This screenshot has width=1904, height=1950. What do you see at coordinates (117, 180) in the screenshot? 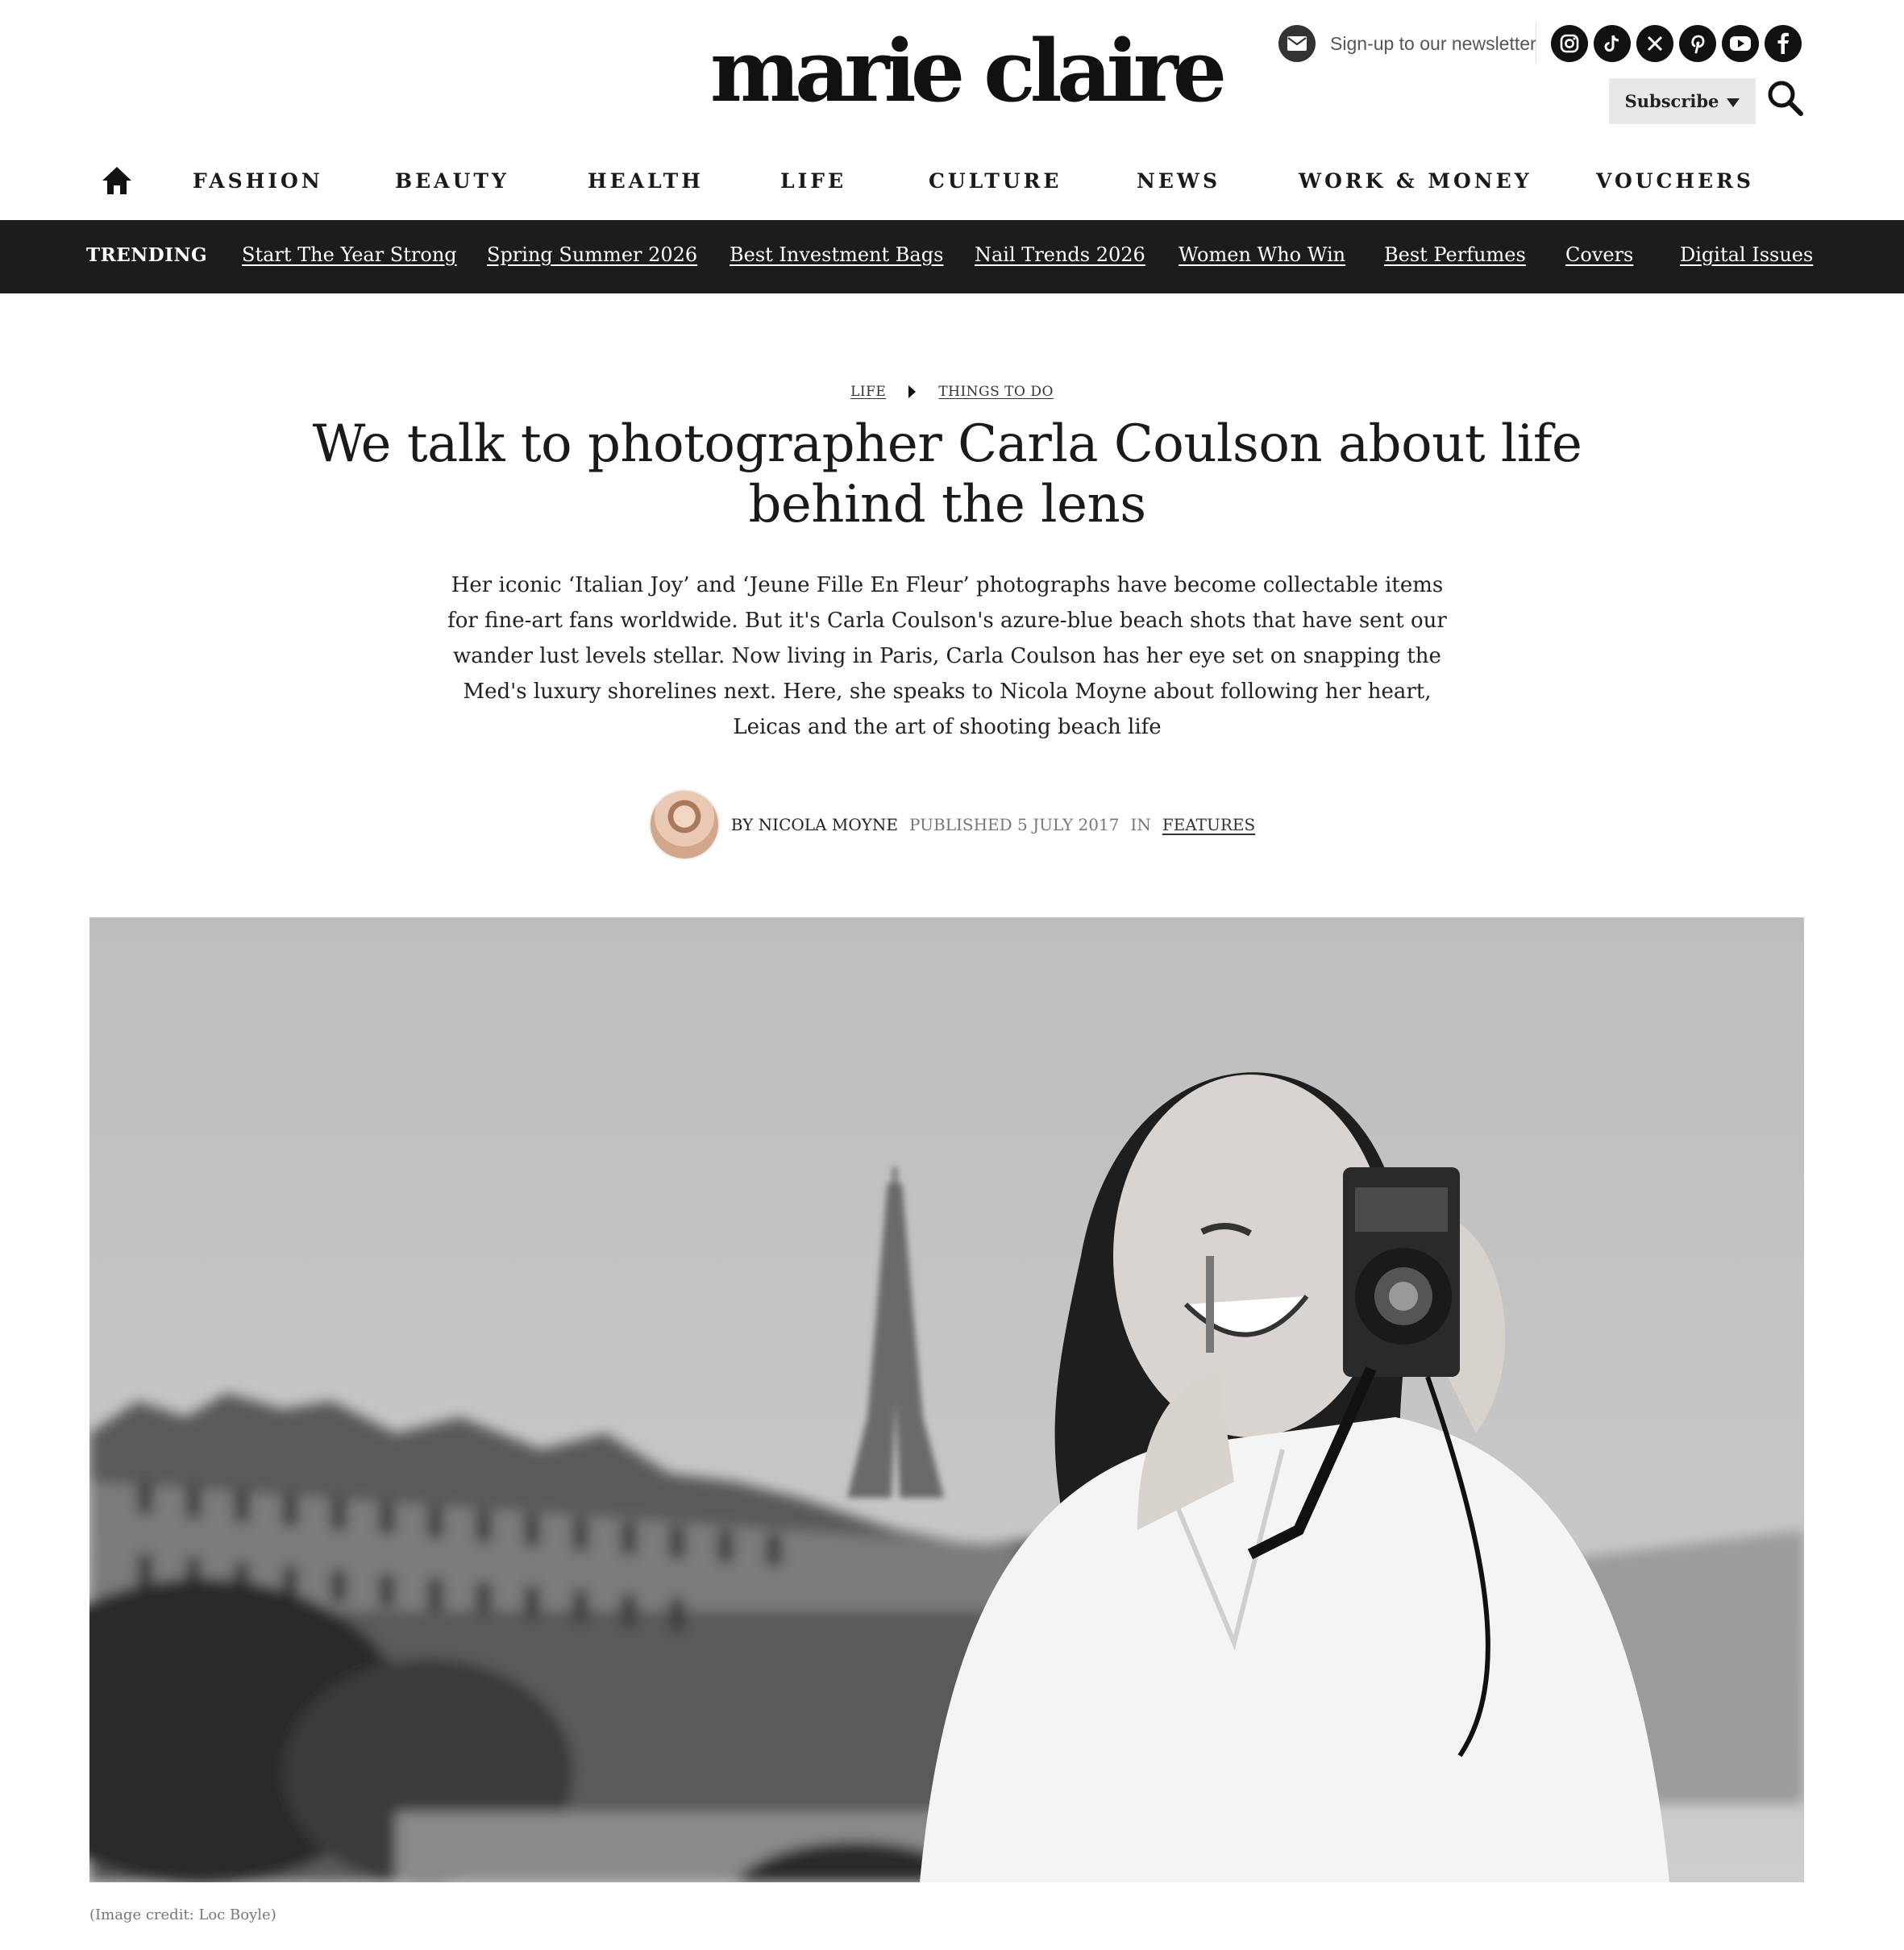
I see `home-icon` at bounding box center [117, 180].